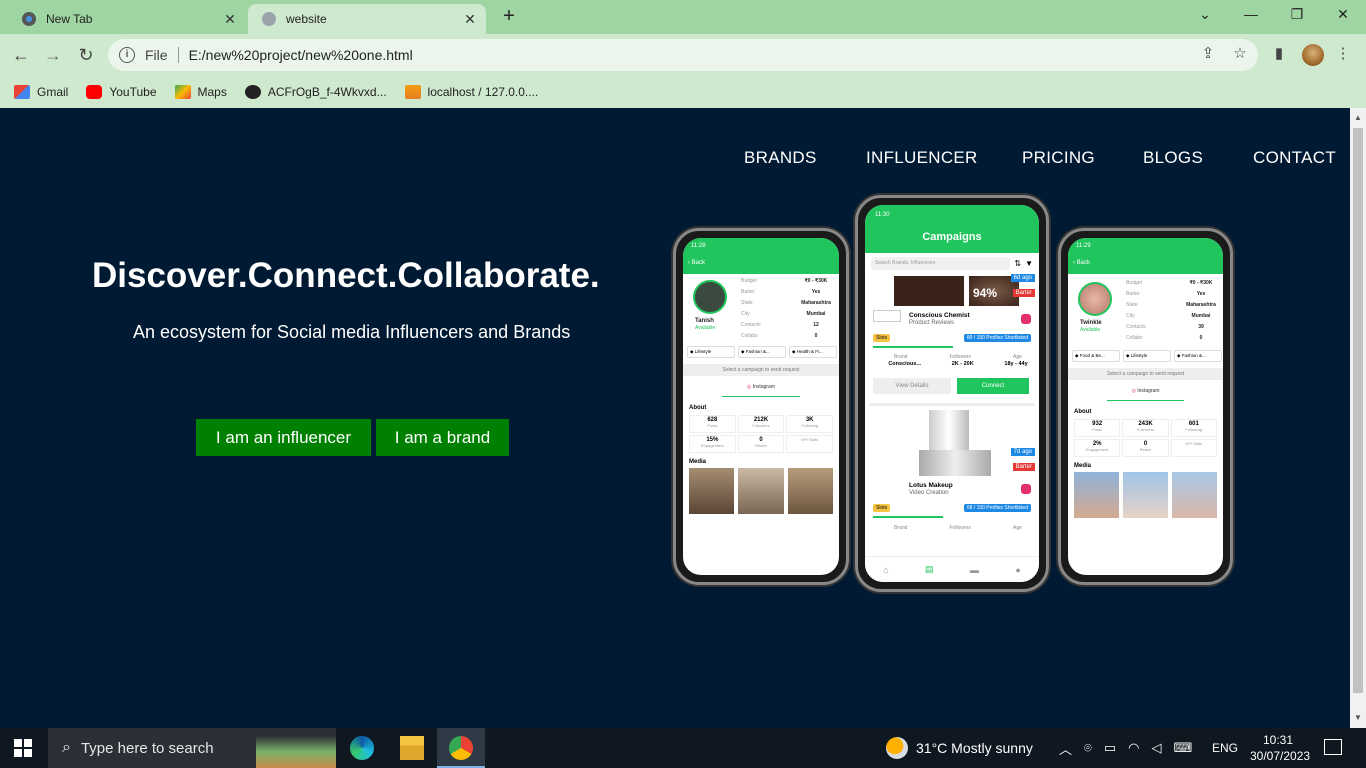 Image resolution: width=1366 pixels, height=768 pixels. Describe the element at coordinates (1358, 118) in the screenshot. I see `scroll-up-icon: ▲` at that location.